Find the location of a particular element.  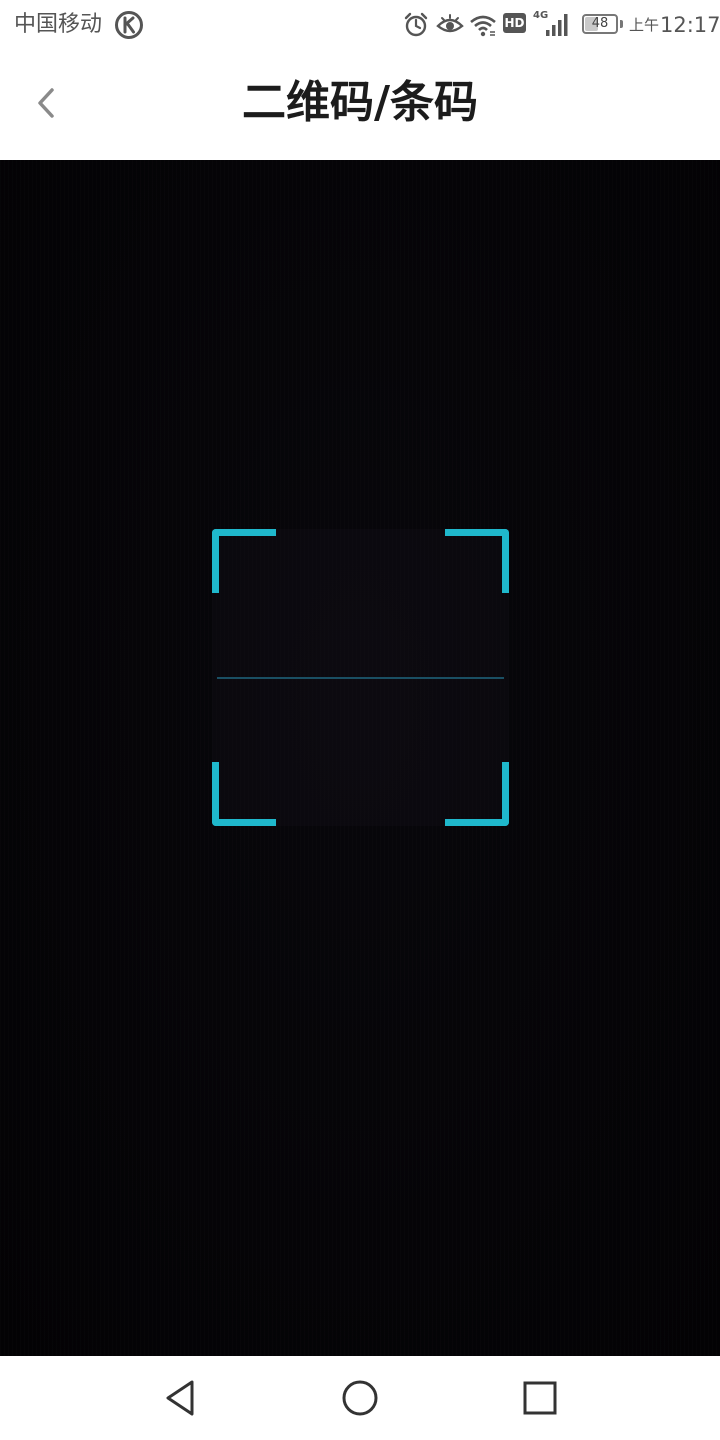

time-period: 上午 is located at coordinates (644, 25).